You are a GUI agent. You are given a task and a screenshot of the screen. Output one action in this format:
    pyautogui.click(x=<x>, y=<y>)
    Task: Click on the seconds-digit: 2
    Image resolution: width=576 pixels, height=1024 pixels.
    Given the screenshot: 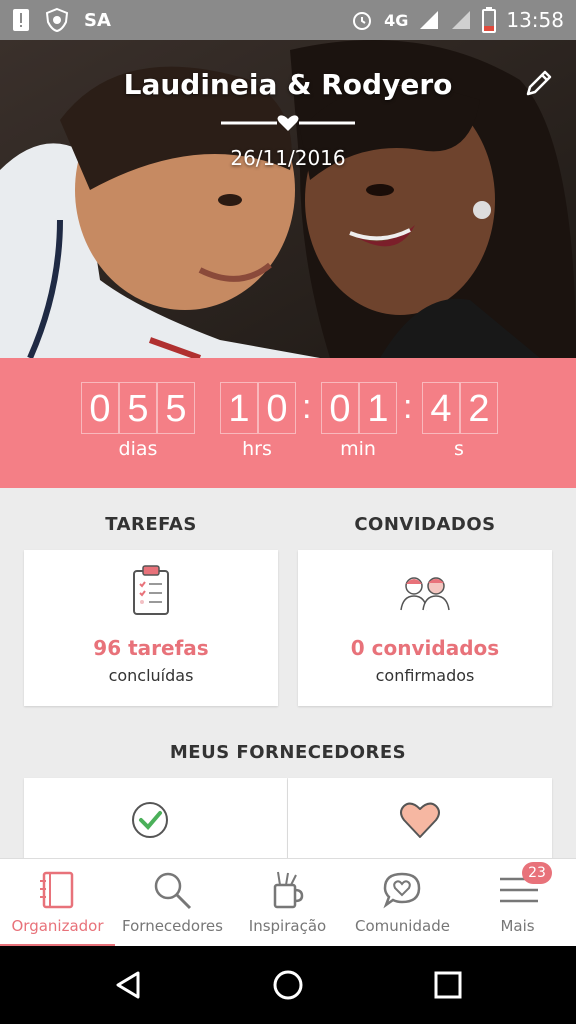 What is the action you would take?
    pyautogui.click(x=479, y=408)
    